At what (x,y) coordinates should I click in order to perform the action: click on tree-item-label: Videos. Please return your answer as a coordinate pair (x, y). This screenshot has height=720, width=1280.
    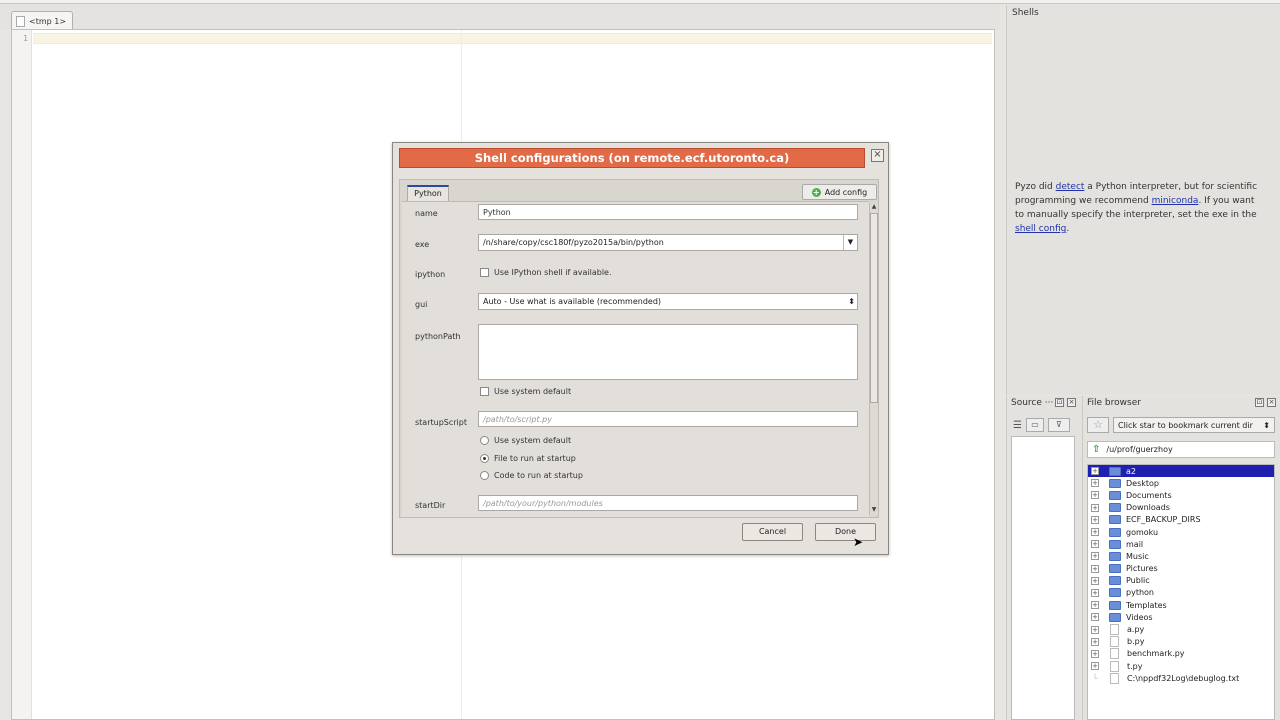
    Looking at the image, I should click on (1139, 617).